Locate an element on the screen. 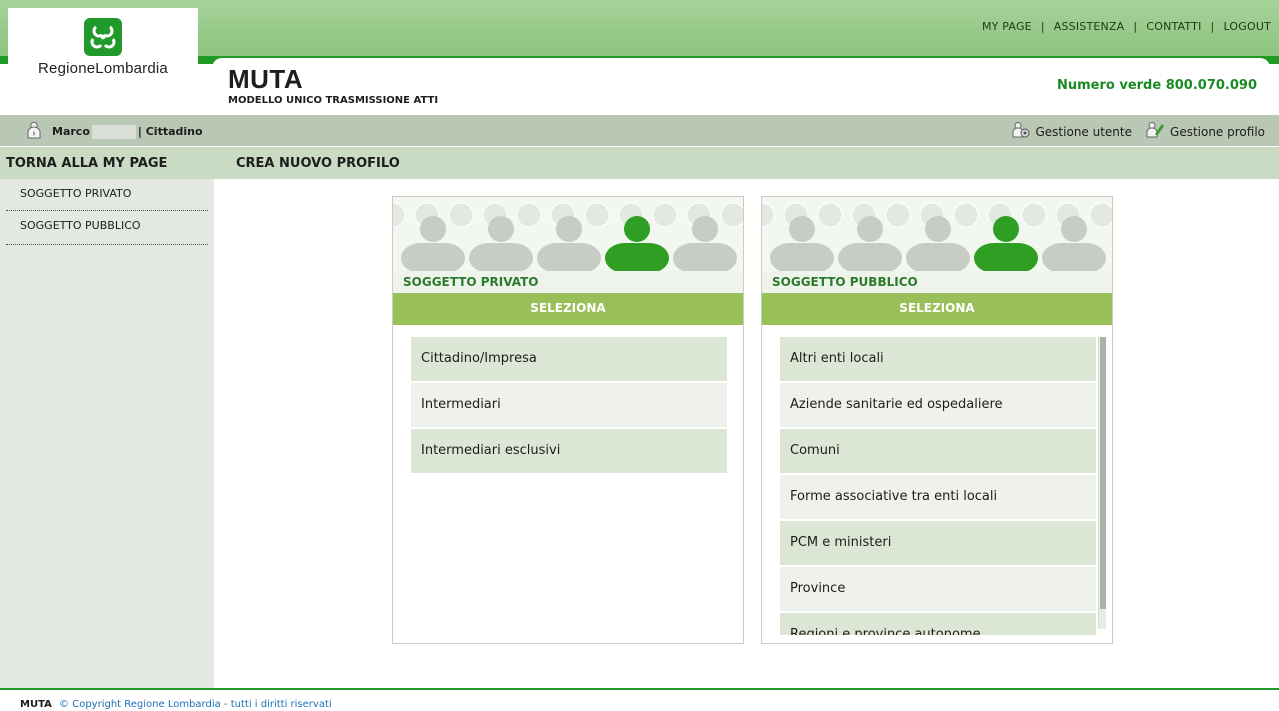  sidebar-item-soggetto-privato: SOGGETTO PRIVATO is located at coordinates (107, 195).